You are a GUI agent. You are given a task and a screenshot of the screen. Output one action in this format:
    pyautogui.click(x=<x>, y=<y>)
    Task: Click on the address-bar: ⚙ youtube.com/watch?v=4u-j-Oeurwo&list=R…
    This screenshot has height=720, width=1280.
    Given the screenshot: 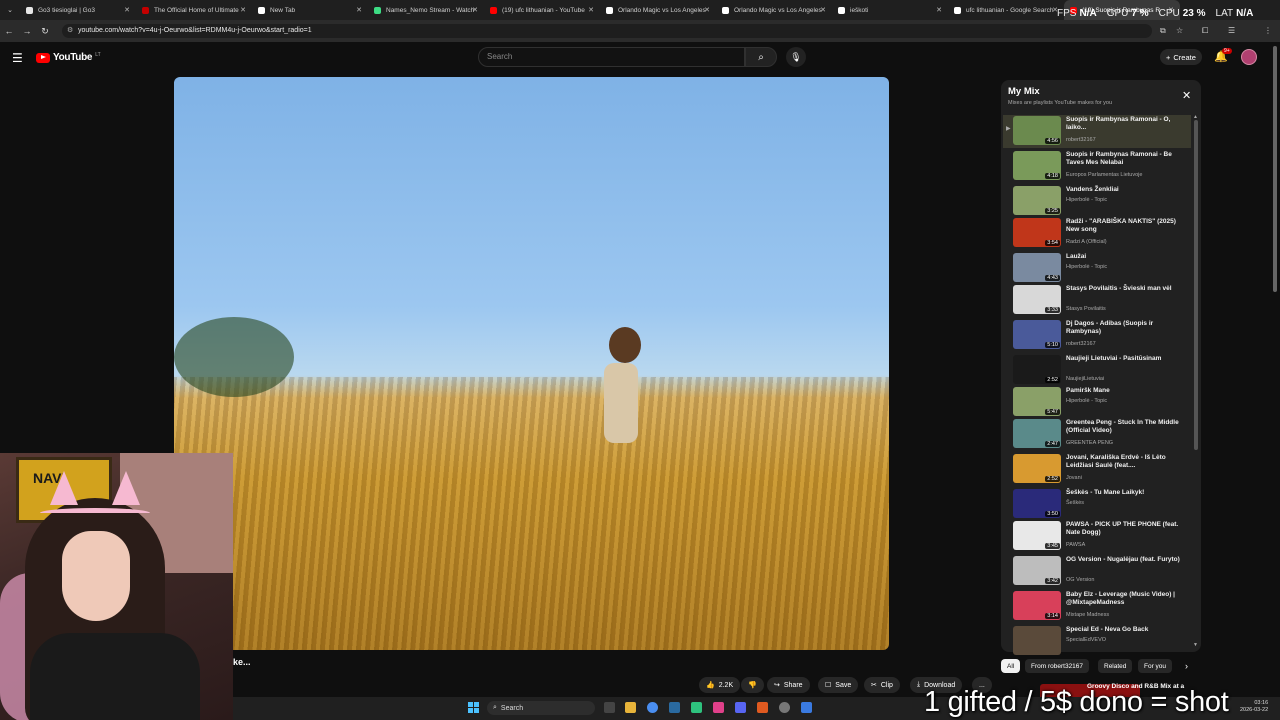 What is the action you would take?
    pyautogui.click(x=607, y=31)
    